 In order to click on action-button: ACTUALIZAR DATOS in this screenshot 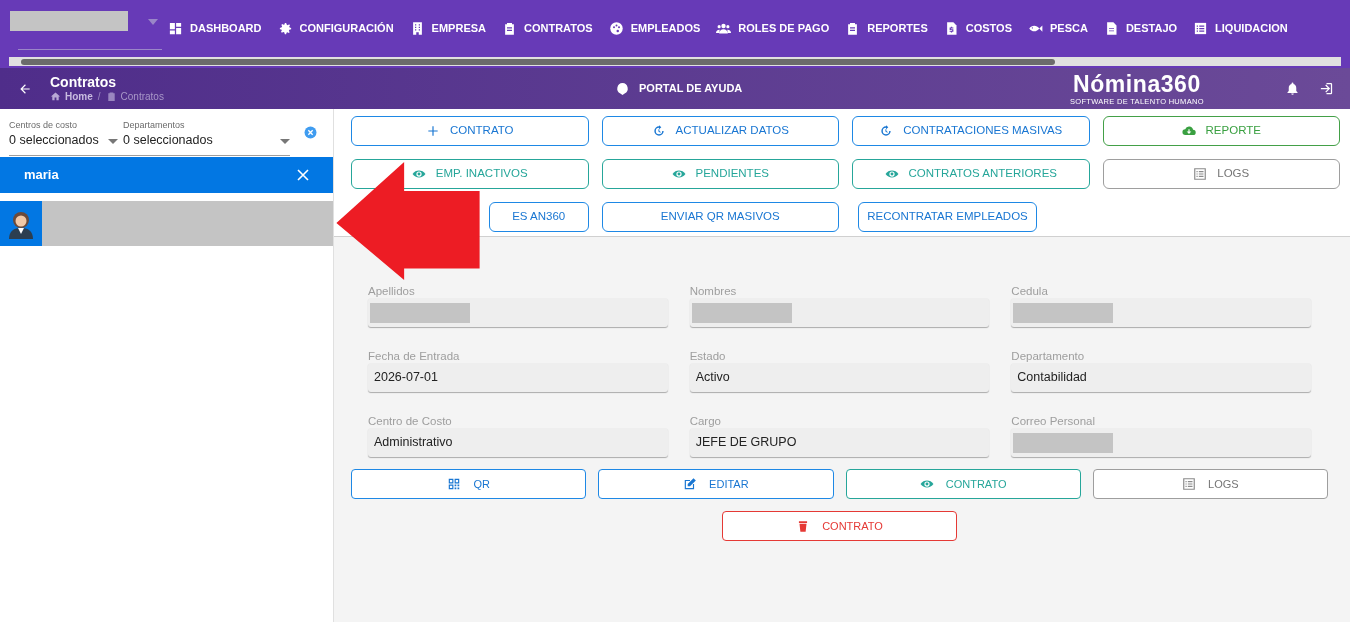, I will do `click(720, 131)`.